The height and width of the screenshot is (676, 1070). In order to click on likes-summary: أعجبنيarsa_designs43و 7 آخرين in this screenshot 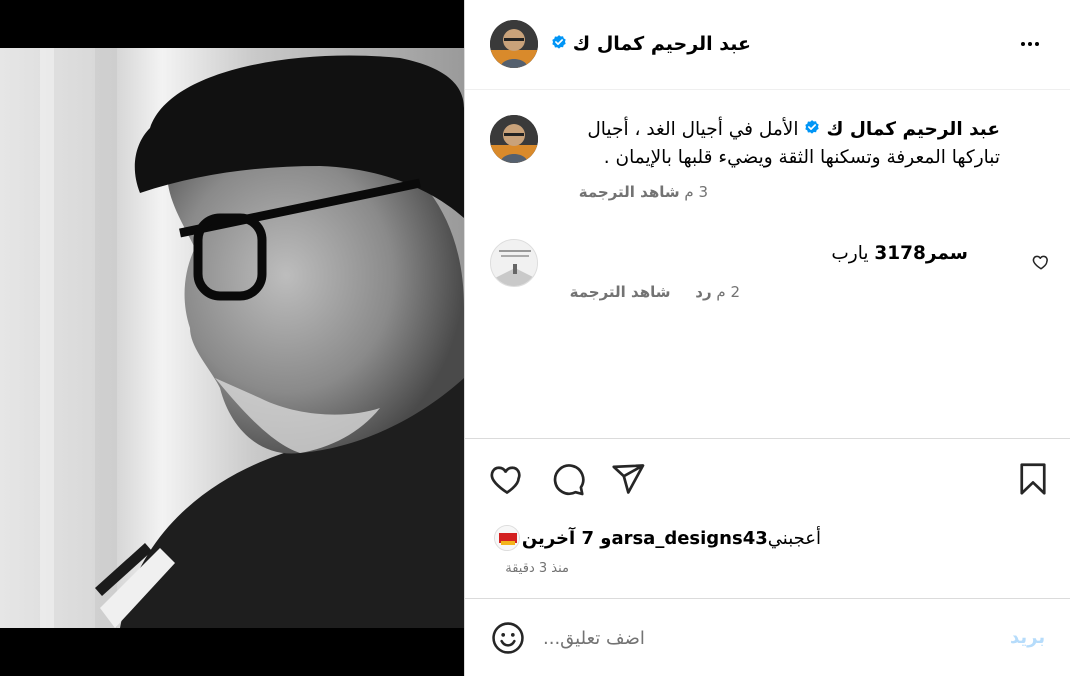, I will do `click(671, 538)`.